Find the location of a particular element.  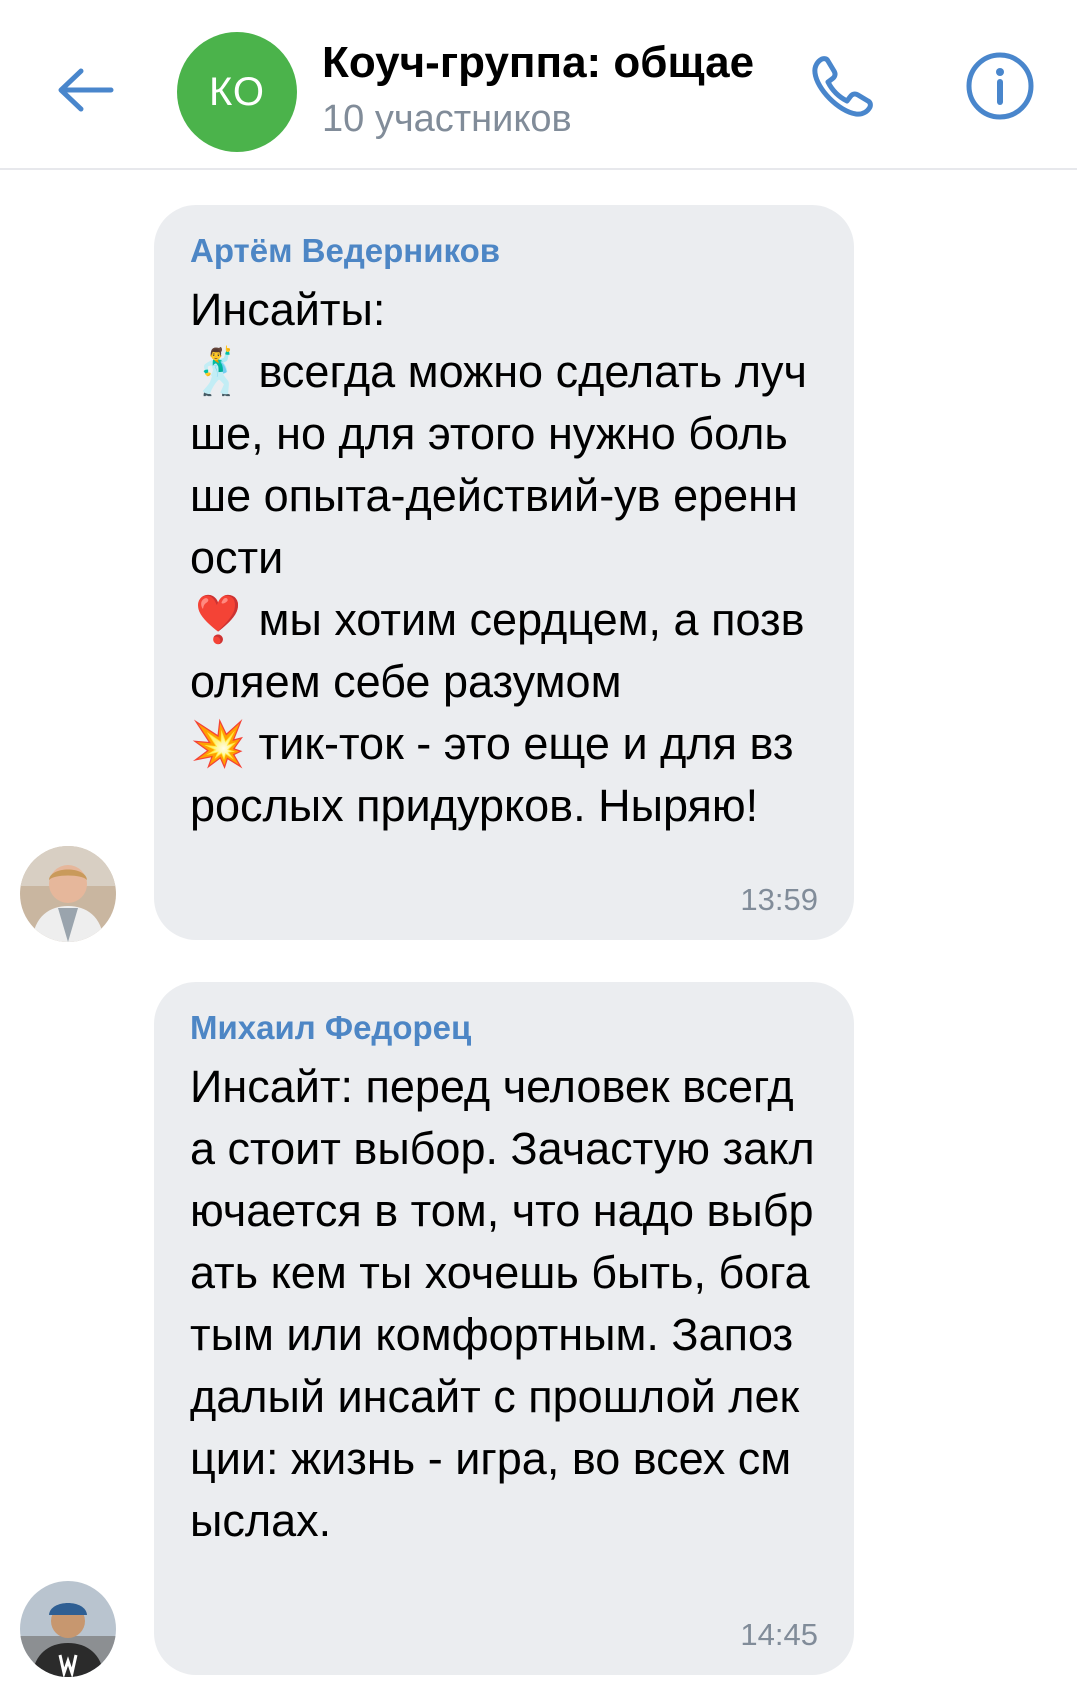

sender-name: Артём Ведерников is located at coordinates (504, 251).